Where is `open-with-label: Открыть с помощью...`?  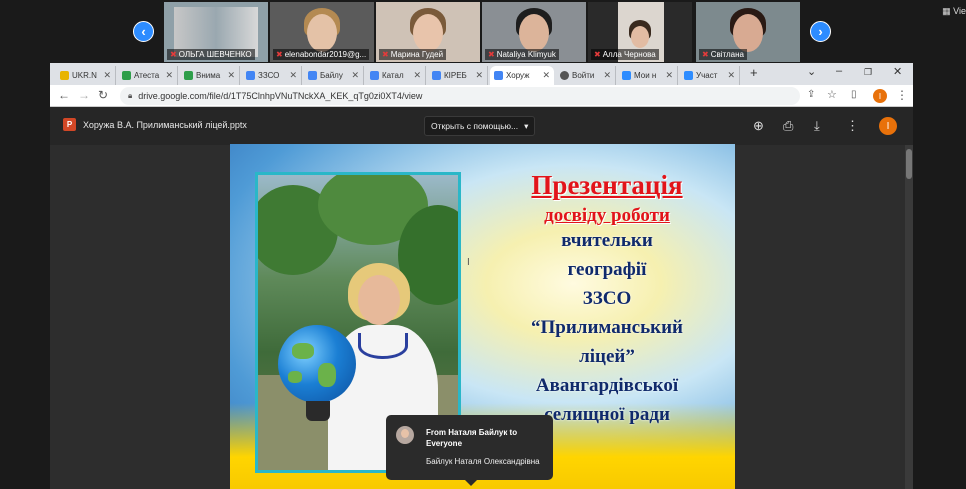
open-with-label: Открыть с помощью... is located at coordinates (475, 126).